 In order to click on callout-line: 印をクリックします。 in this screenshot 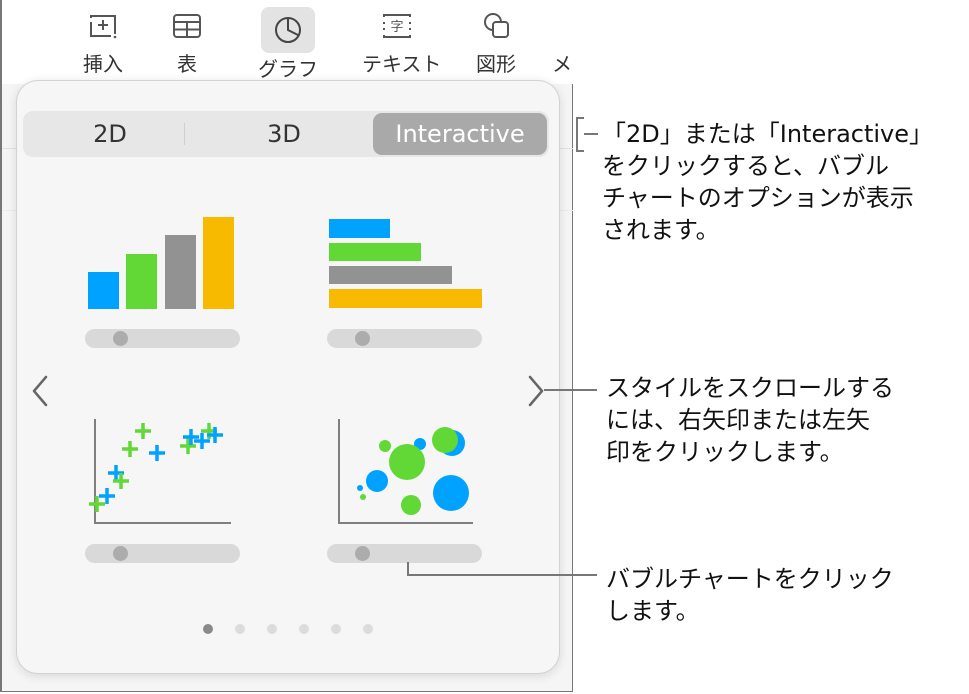, I will do `click(725, 452)`.